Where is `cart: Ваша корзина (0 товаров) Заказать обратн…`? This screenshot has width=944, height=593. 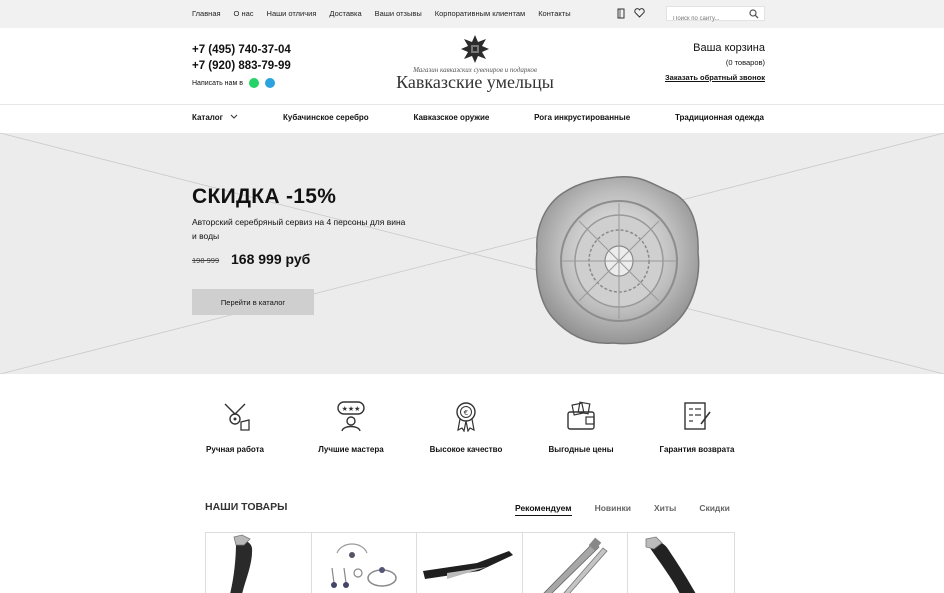
cart: Ваша корзина (0 товаров) Заказать обратн… is located at coordinates (715, 62).